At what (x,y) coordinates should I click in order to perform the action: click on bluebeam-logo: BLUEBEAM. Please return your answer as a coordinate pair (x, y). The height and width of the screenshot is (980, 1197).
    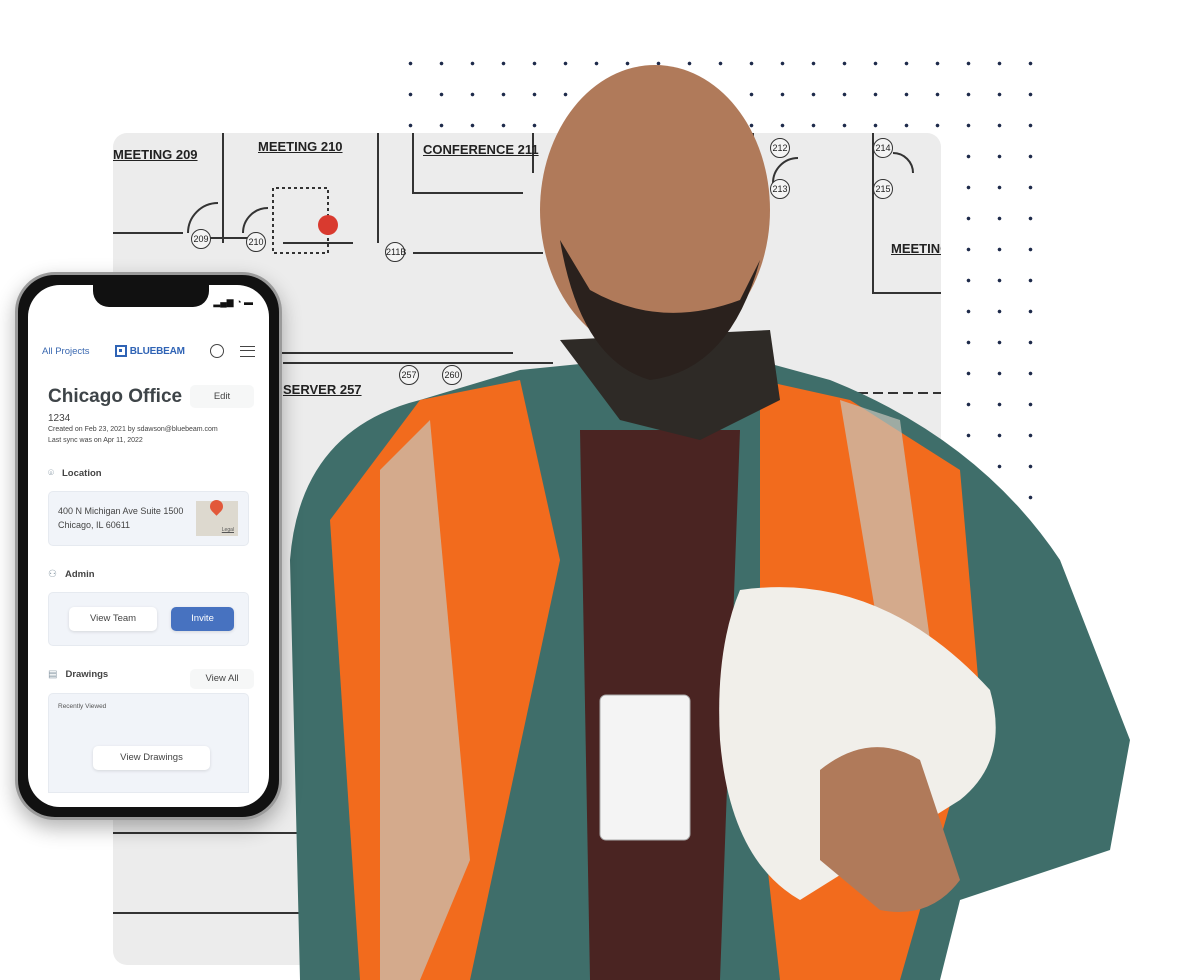
    Looking at the image, I should click on (149, 351).